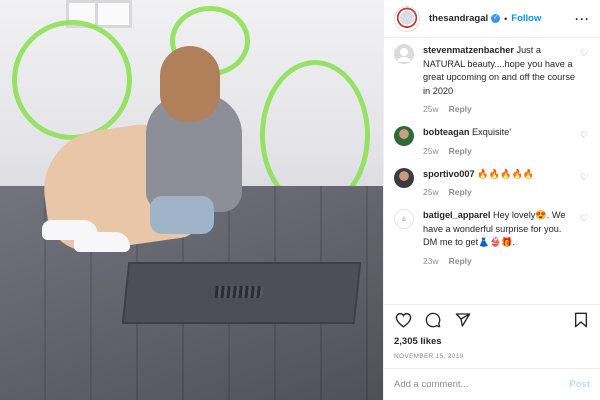 This screenshot has width=600, height=400. Describe the element at coordinates (431, 261) in the screenshot. I see `comment-time: 23w` at that location.